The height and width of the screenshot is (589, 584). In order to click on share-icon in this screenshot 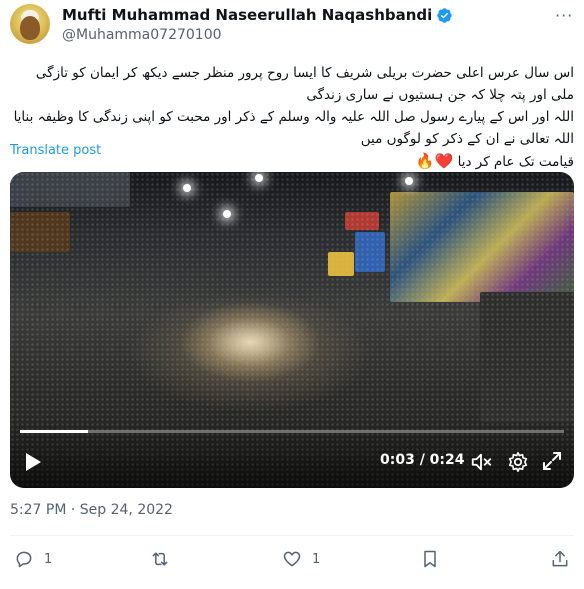, I will do `click(560, 558)`.